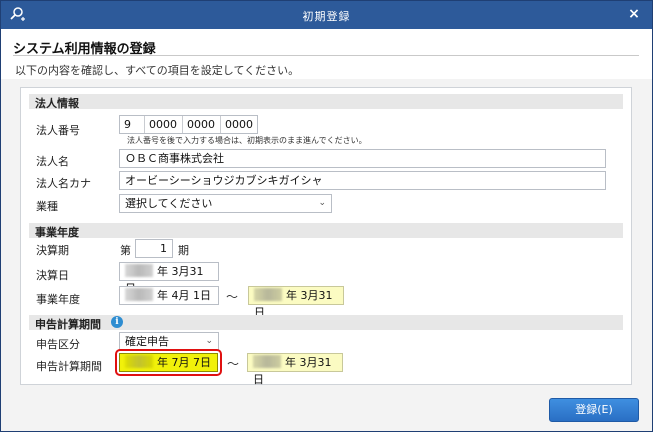 The height and width of the screenshot is (432, 653). What do you see at coordinates (132, 124) in the screenshot?
I see `corporate-number-seg-1: 9` at bounding box center [132, 124].